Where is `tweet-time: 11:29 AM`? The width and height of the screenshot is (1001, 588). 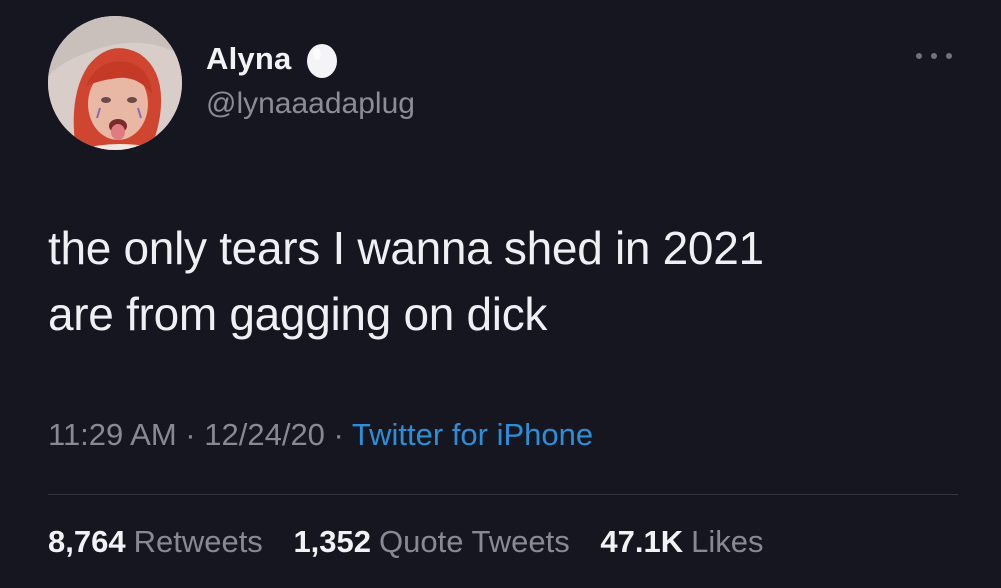 tweet-time: 11:29 AM is located at coordinates (112, 434).